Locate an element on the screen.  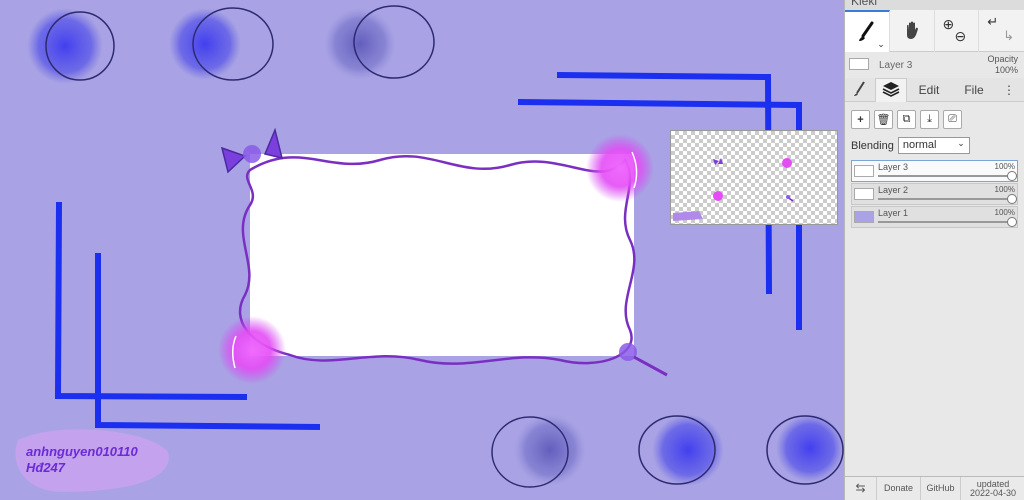
blending-row: Blending normal ⌄ is located at coordinates (934, 145).